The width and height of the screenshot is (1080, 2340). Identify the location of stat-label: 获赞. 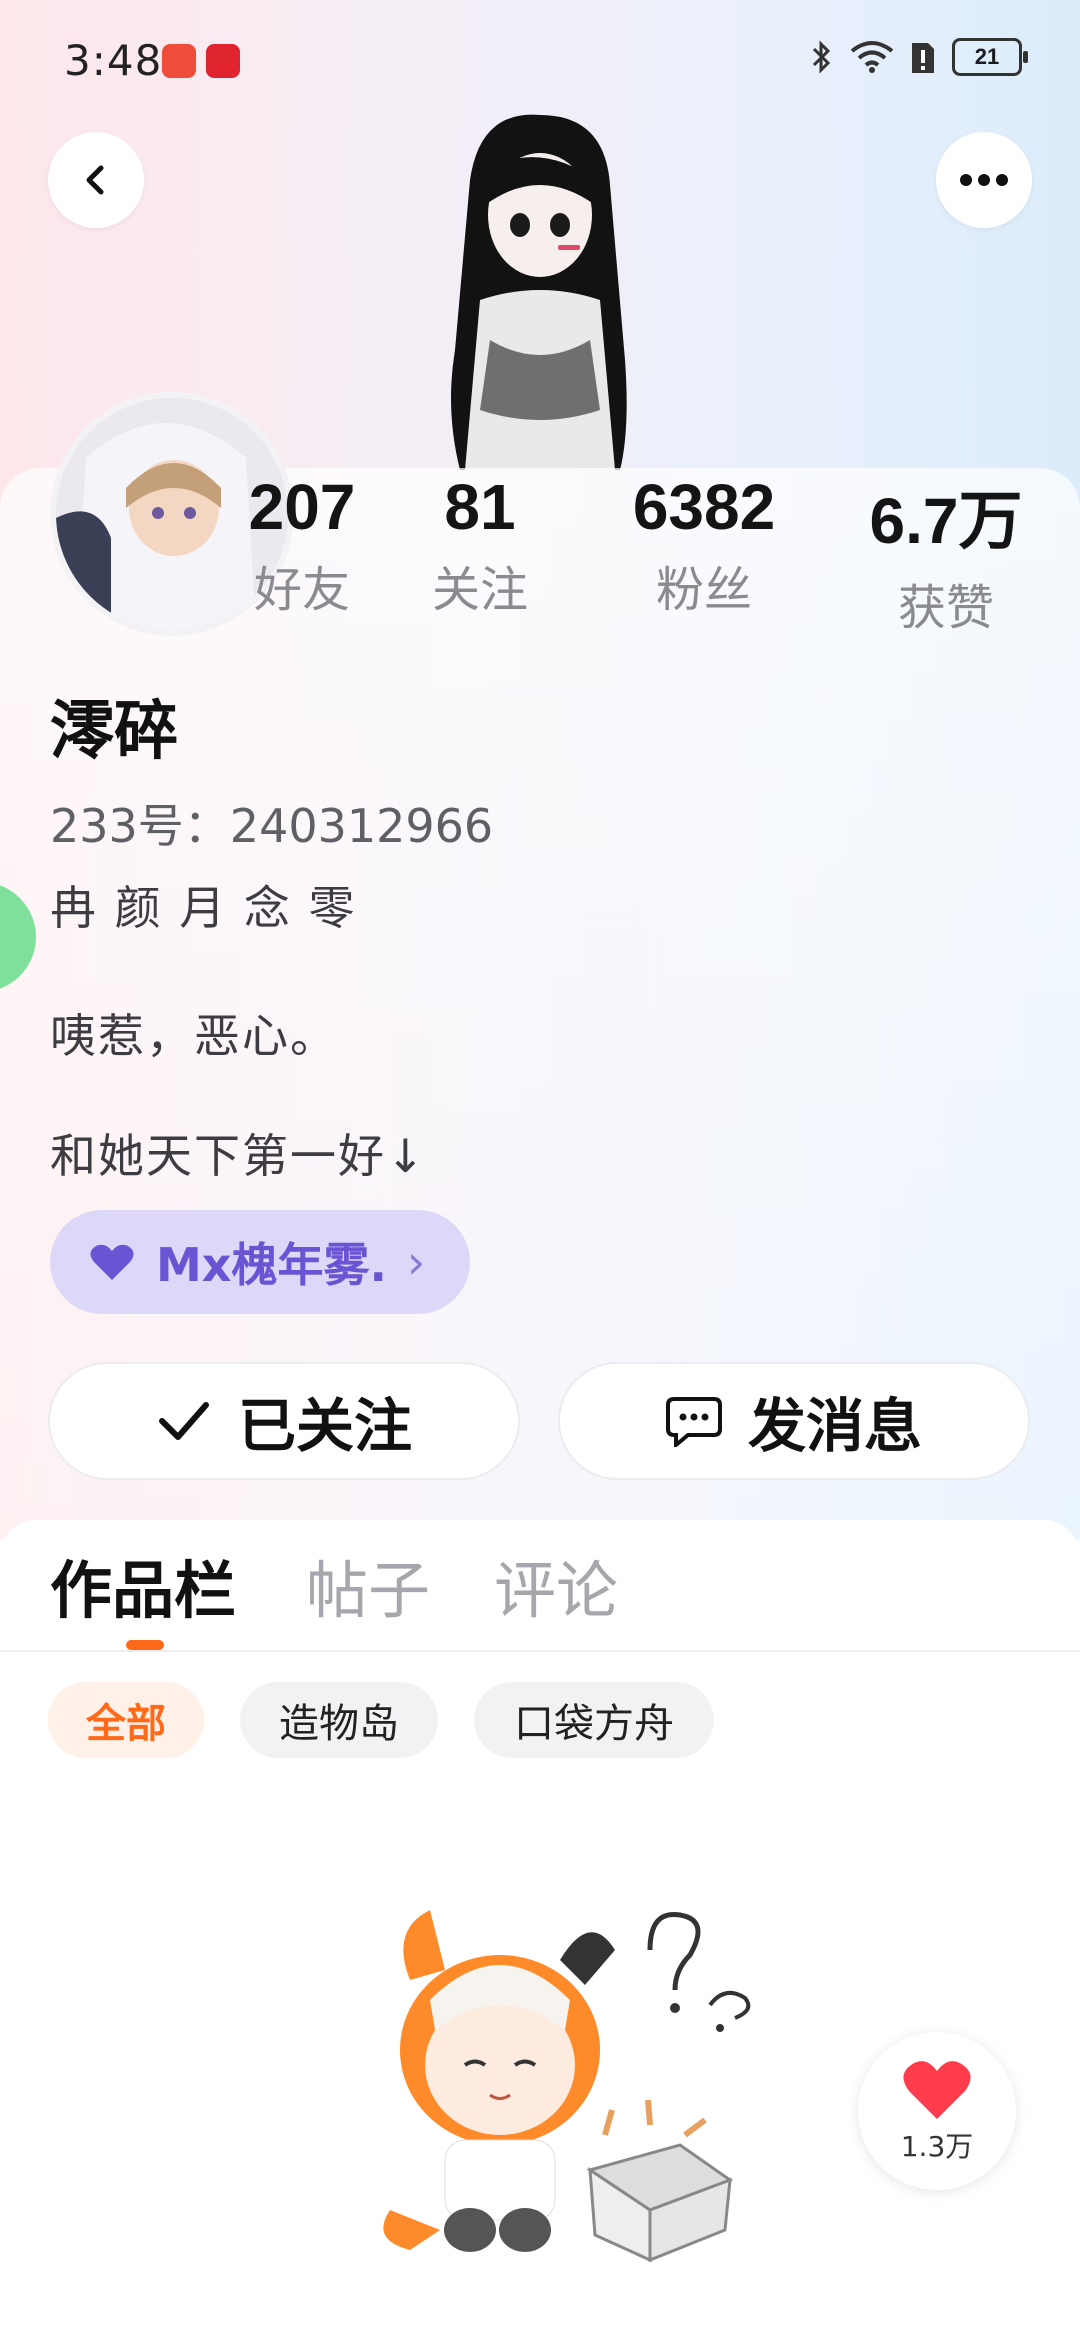
(945, 608).